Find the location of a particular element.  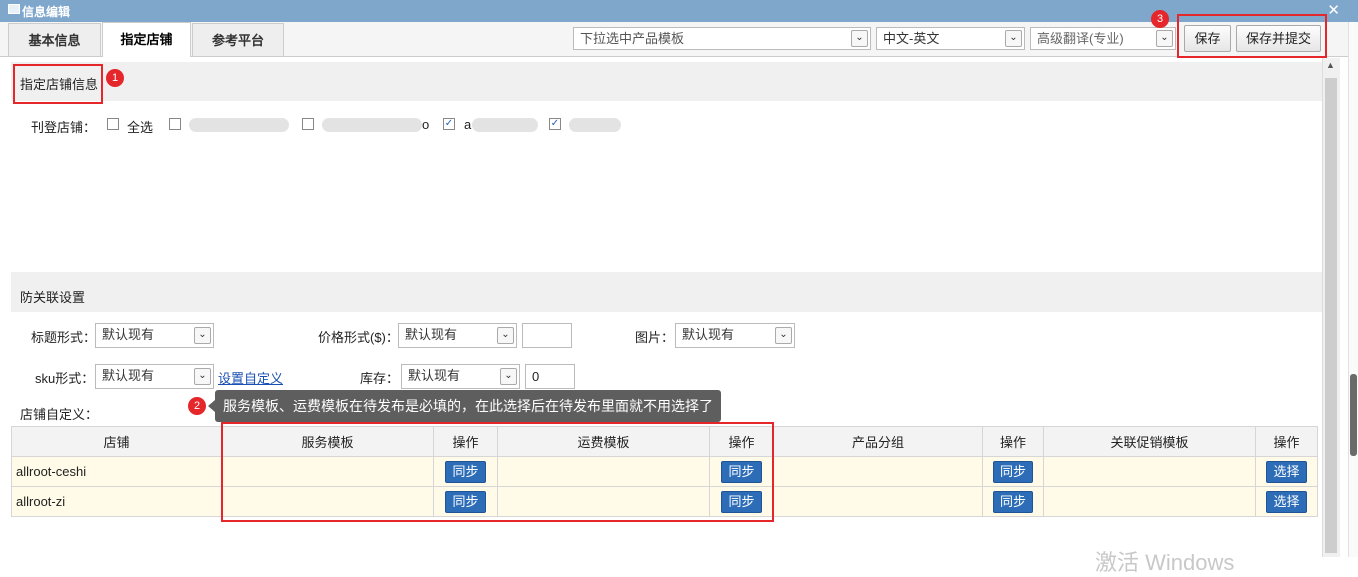

shop-checkbox-3: ✓ is located at coordinates (449, 124).